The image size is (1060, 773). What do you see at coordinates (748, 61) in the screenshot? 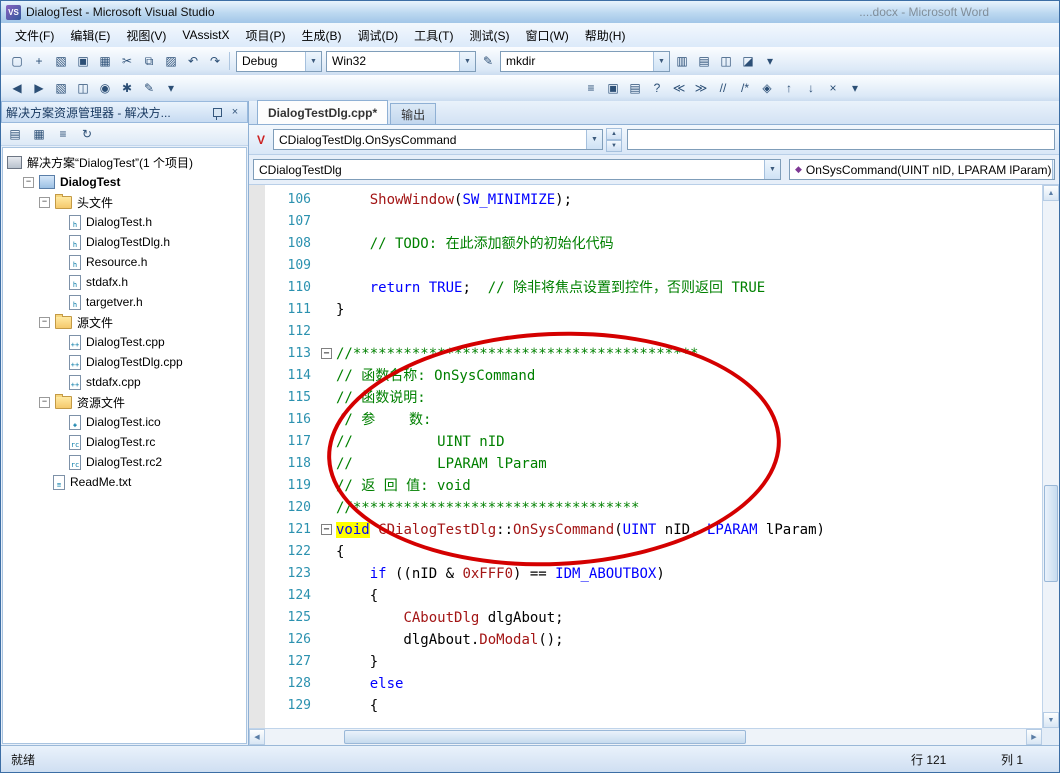
I see `object-browser-icon: ◪` at bounding box center [748, 61].